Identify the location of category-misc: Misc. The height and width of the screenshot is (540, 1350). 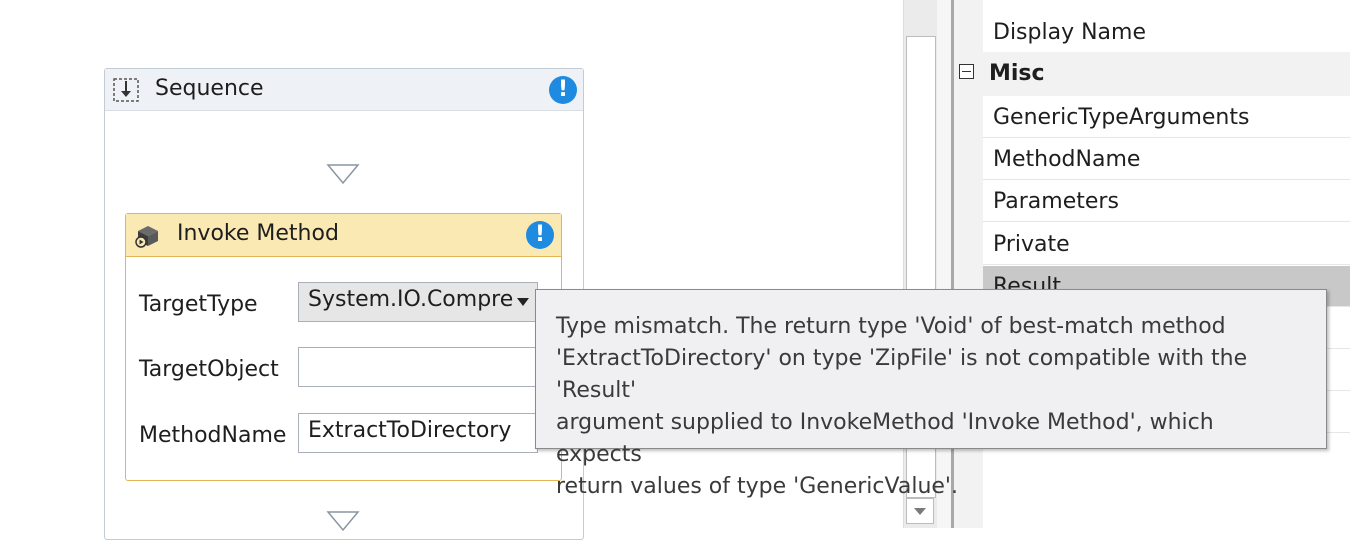
(1152, 74).